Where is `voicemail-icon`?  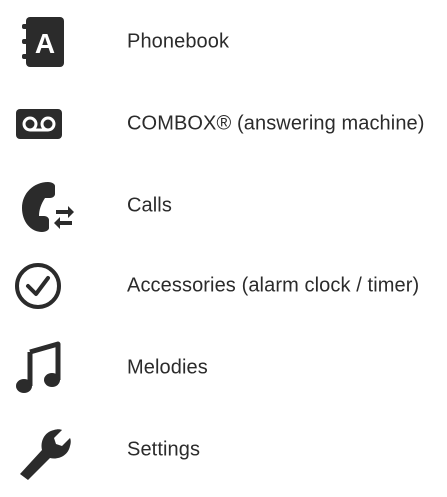 voicemail-icon is located at coordinates (45, 124).